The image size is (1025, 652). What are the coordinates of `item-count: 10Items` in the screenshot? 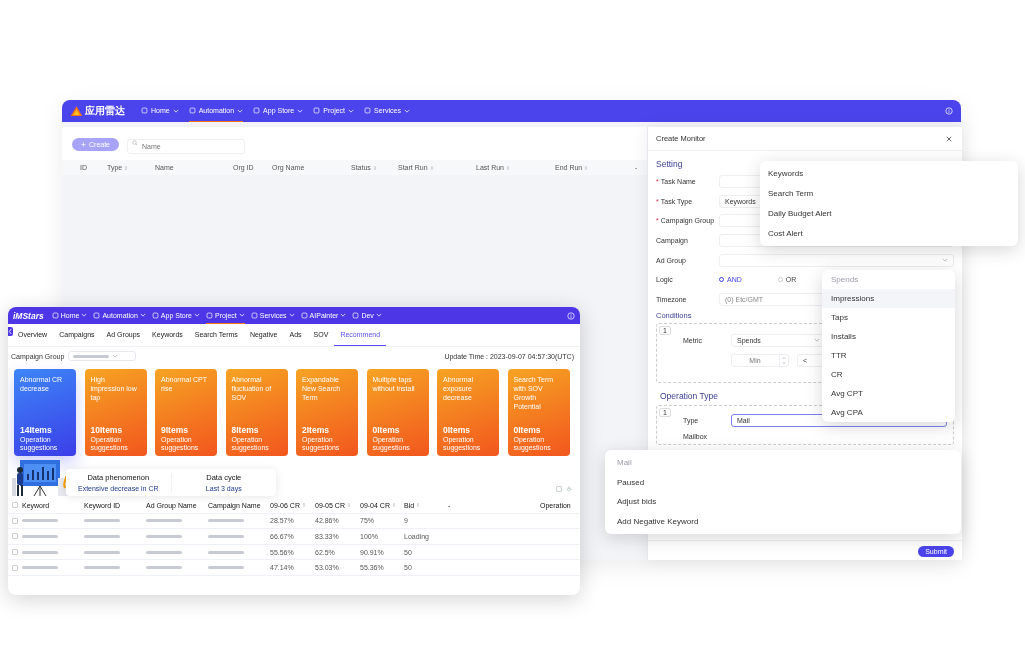 It's located at (107, 429).